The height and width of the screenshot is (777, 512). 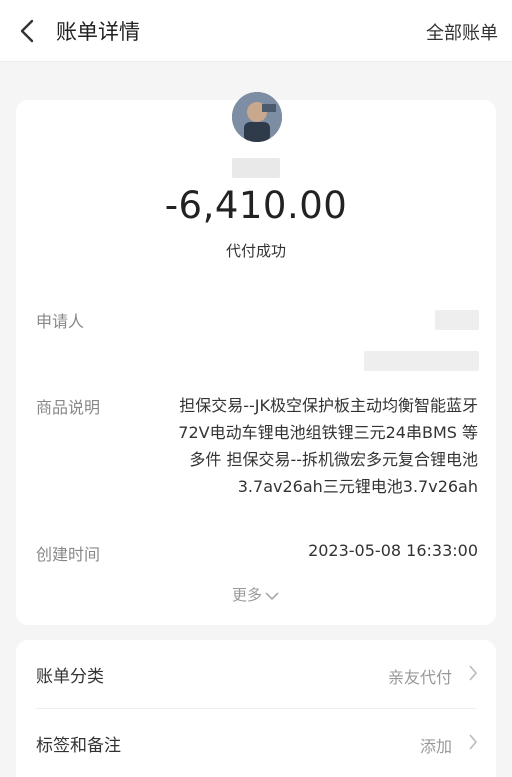 I want to click on applicant-account-redacted, so click(x=421, y=361).